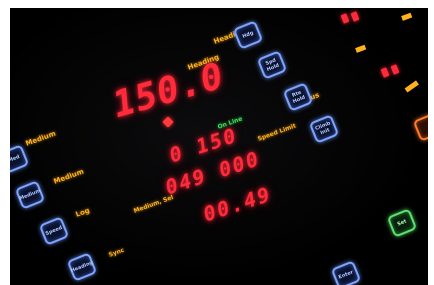 The height and width of the screenshot is (285, 434). Describe the element at coordinates (248, 35) in the screenshot. I see `button-hdg: Hdg` at that location.